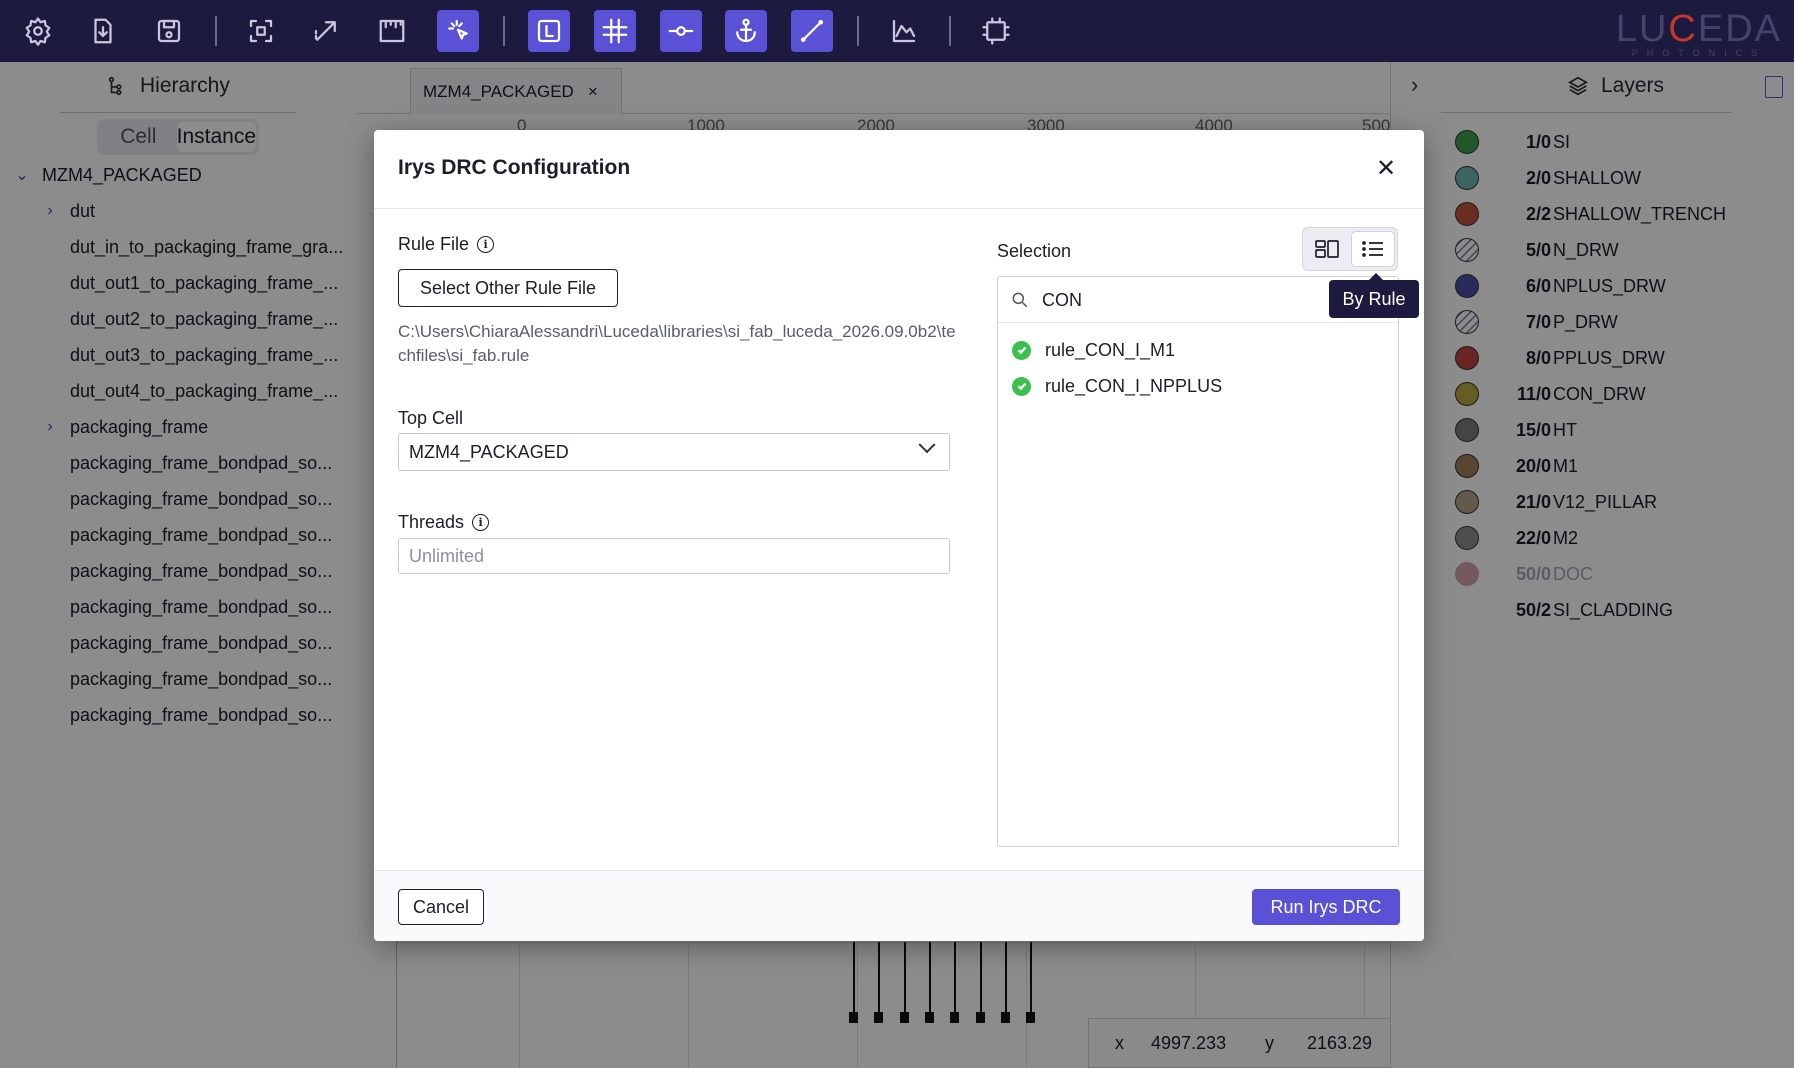 The image size is (1794, 1068). What do you see at coordinates (1374, 295) in the screenshot?
I see `by-rule-tooltip: By Rule` at bounding box center [1374, 295].